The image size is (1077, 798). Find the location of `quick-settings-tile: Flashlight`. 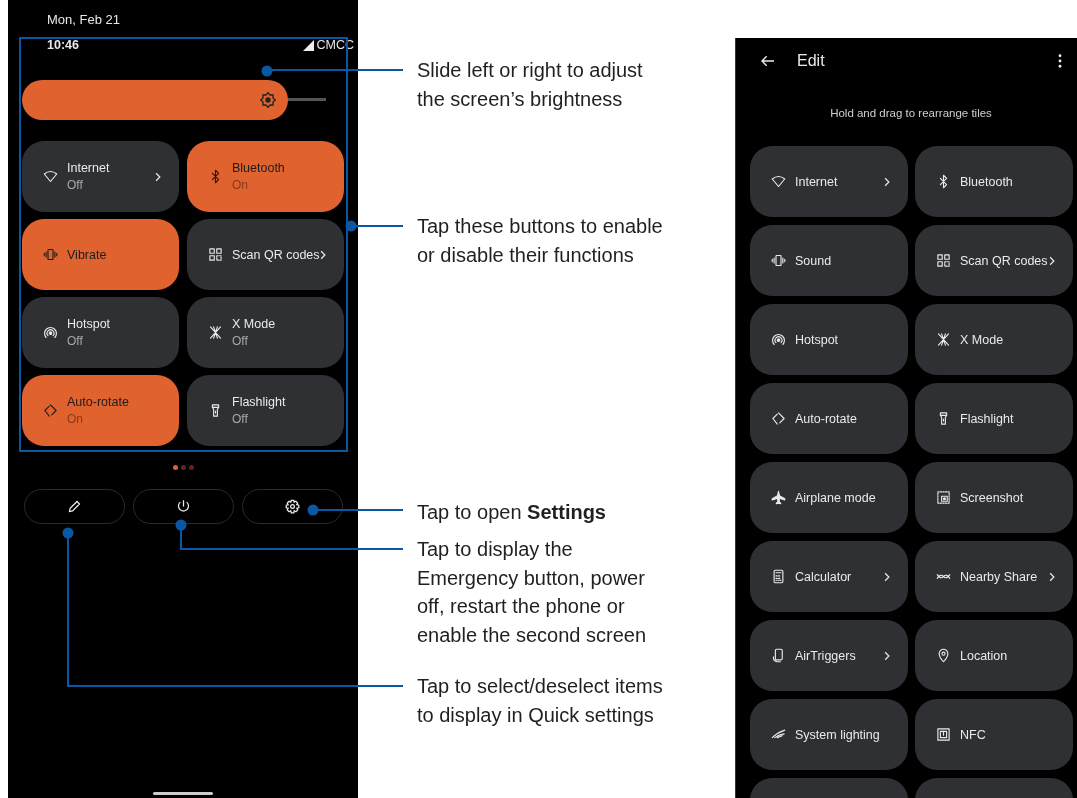

quick-settings-tile: Flashlight is located at coordinates (994, 418).